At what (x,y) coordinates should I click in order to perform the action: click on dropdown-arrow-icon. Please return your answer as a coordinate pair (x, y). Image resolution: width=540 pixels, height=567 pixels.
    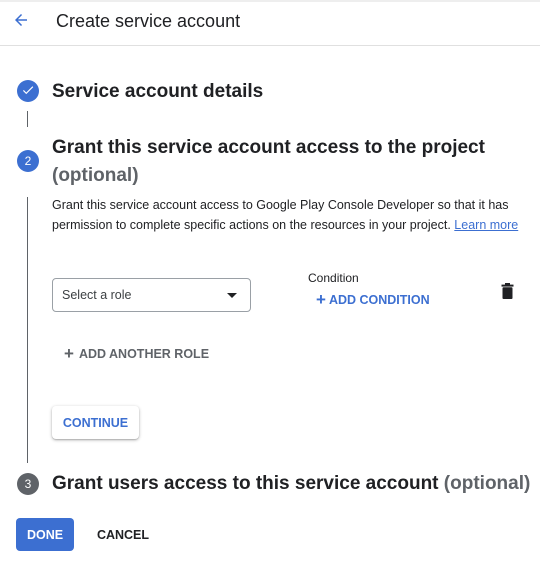
    Looking at the image, I should click on (232, 295).